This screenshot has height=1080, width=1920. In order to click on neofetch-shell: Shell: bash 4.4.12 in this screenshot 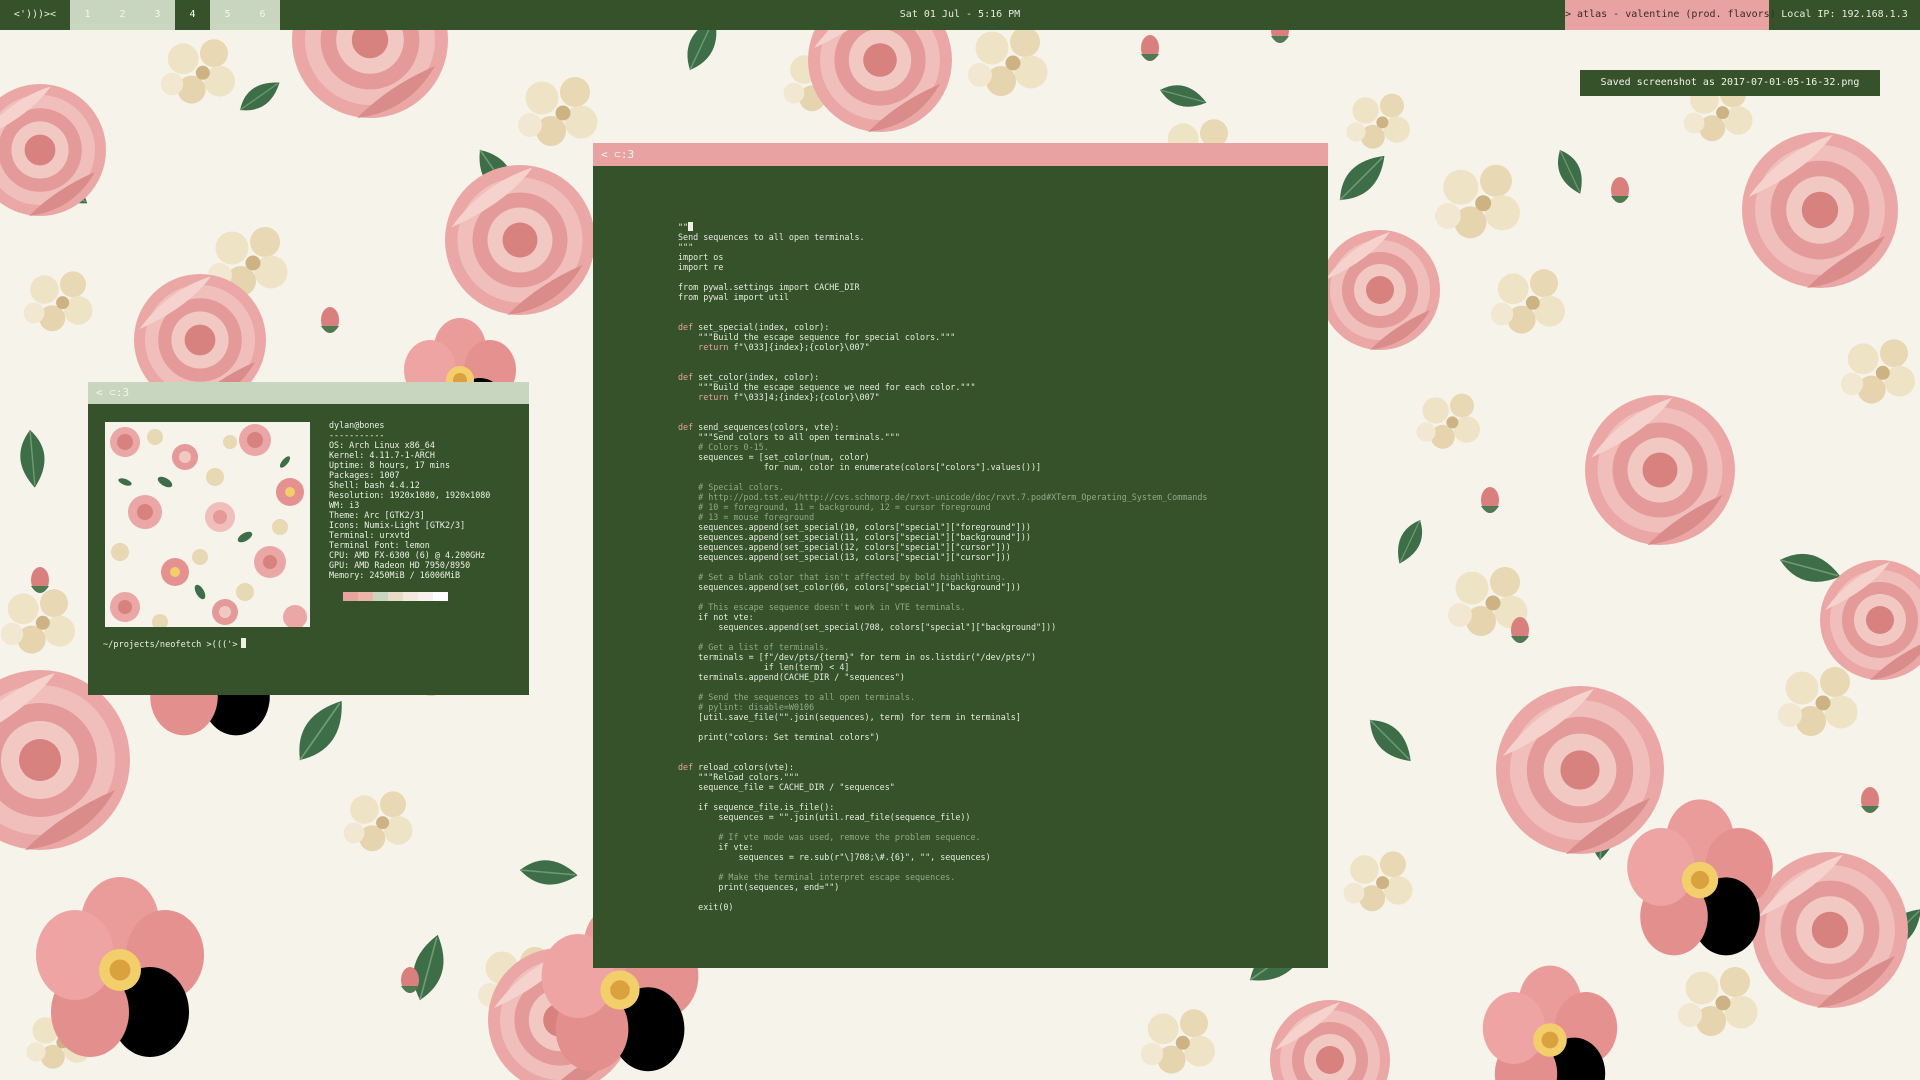, I will do `click(374, 485)`.